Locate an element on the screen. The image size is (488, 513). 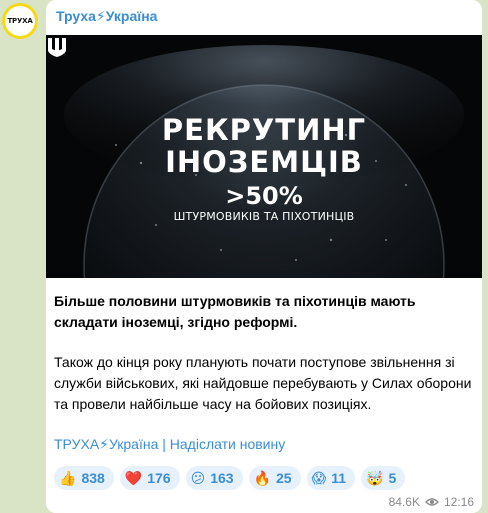
heart-icon: ❤️ is located at coordinates (133, 478).